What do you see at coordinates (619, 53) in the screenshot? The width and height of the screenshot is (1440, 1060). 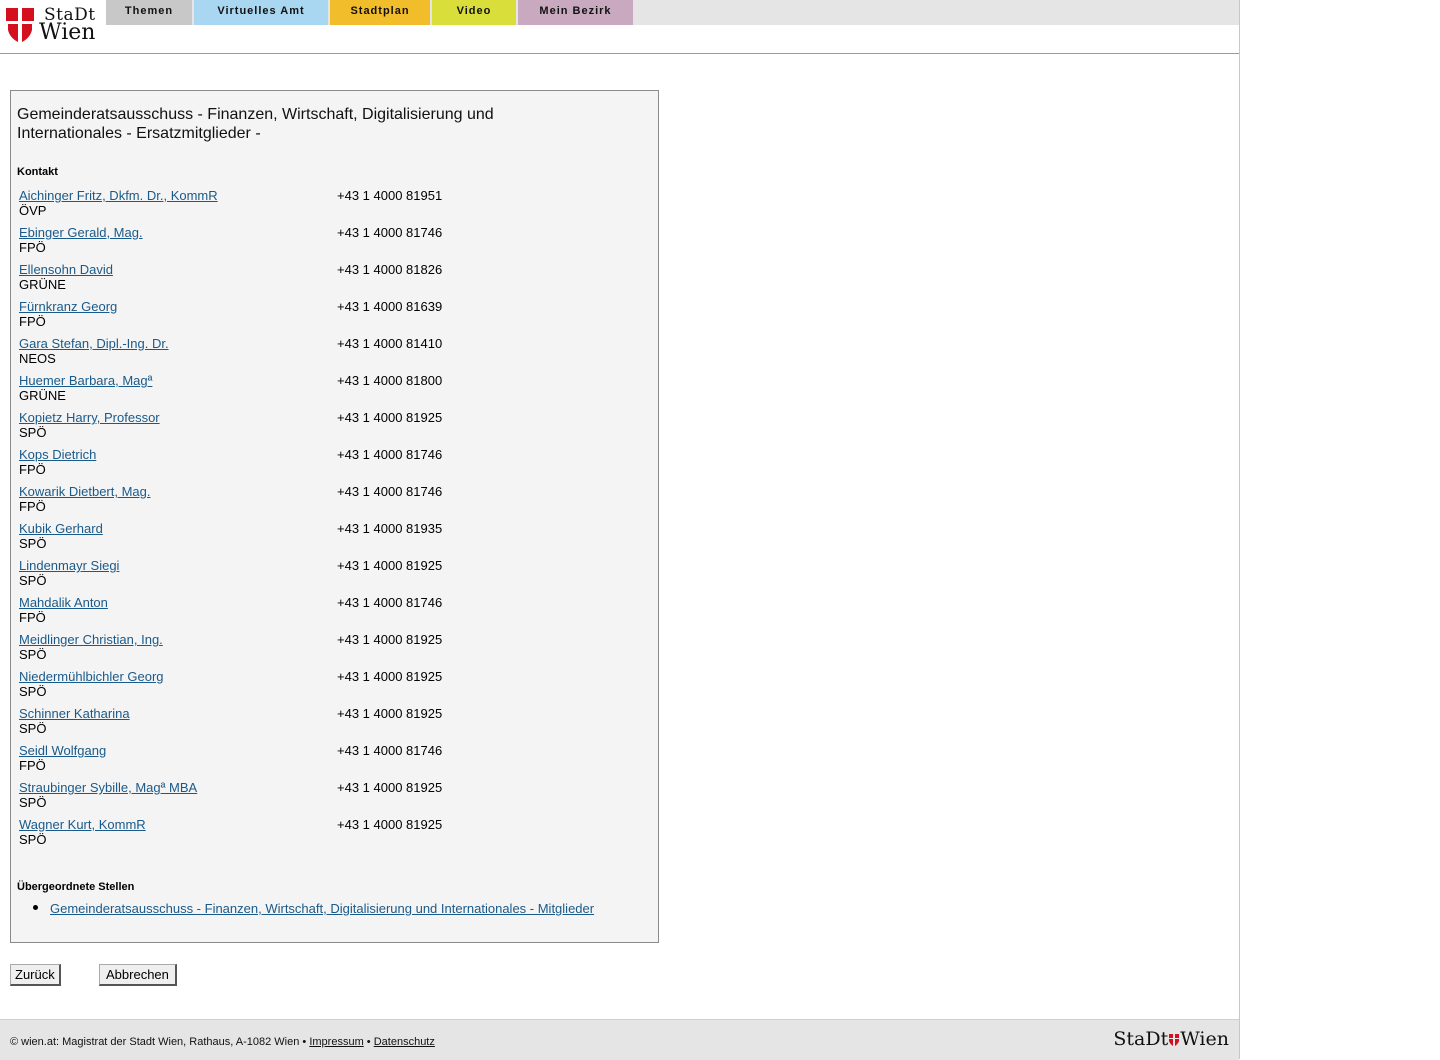 I see `header-divider` at bounding box center [619, 53].